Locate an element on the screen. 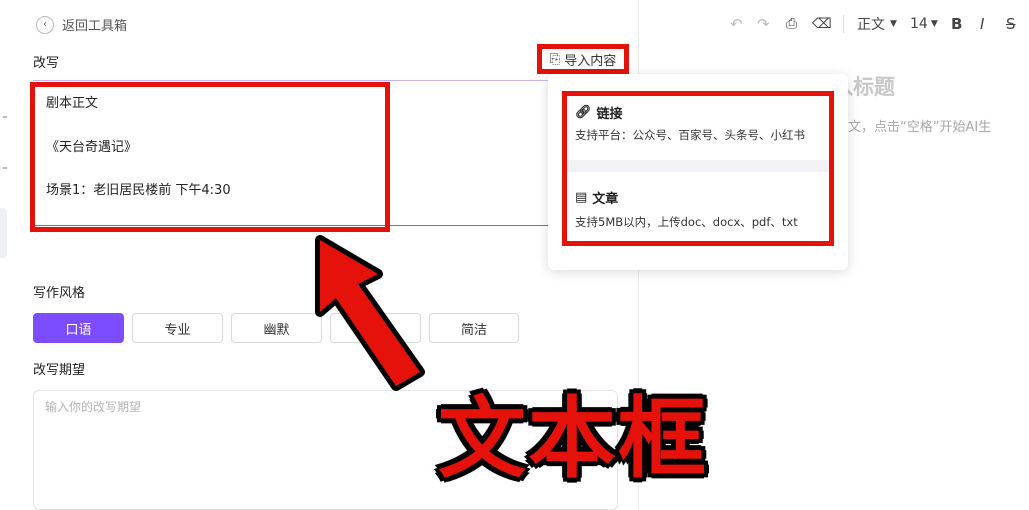  import-label: 导入内容 is located at coordinates (590, 61).